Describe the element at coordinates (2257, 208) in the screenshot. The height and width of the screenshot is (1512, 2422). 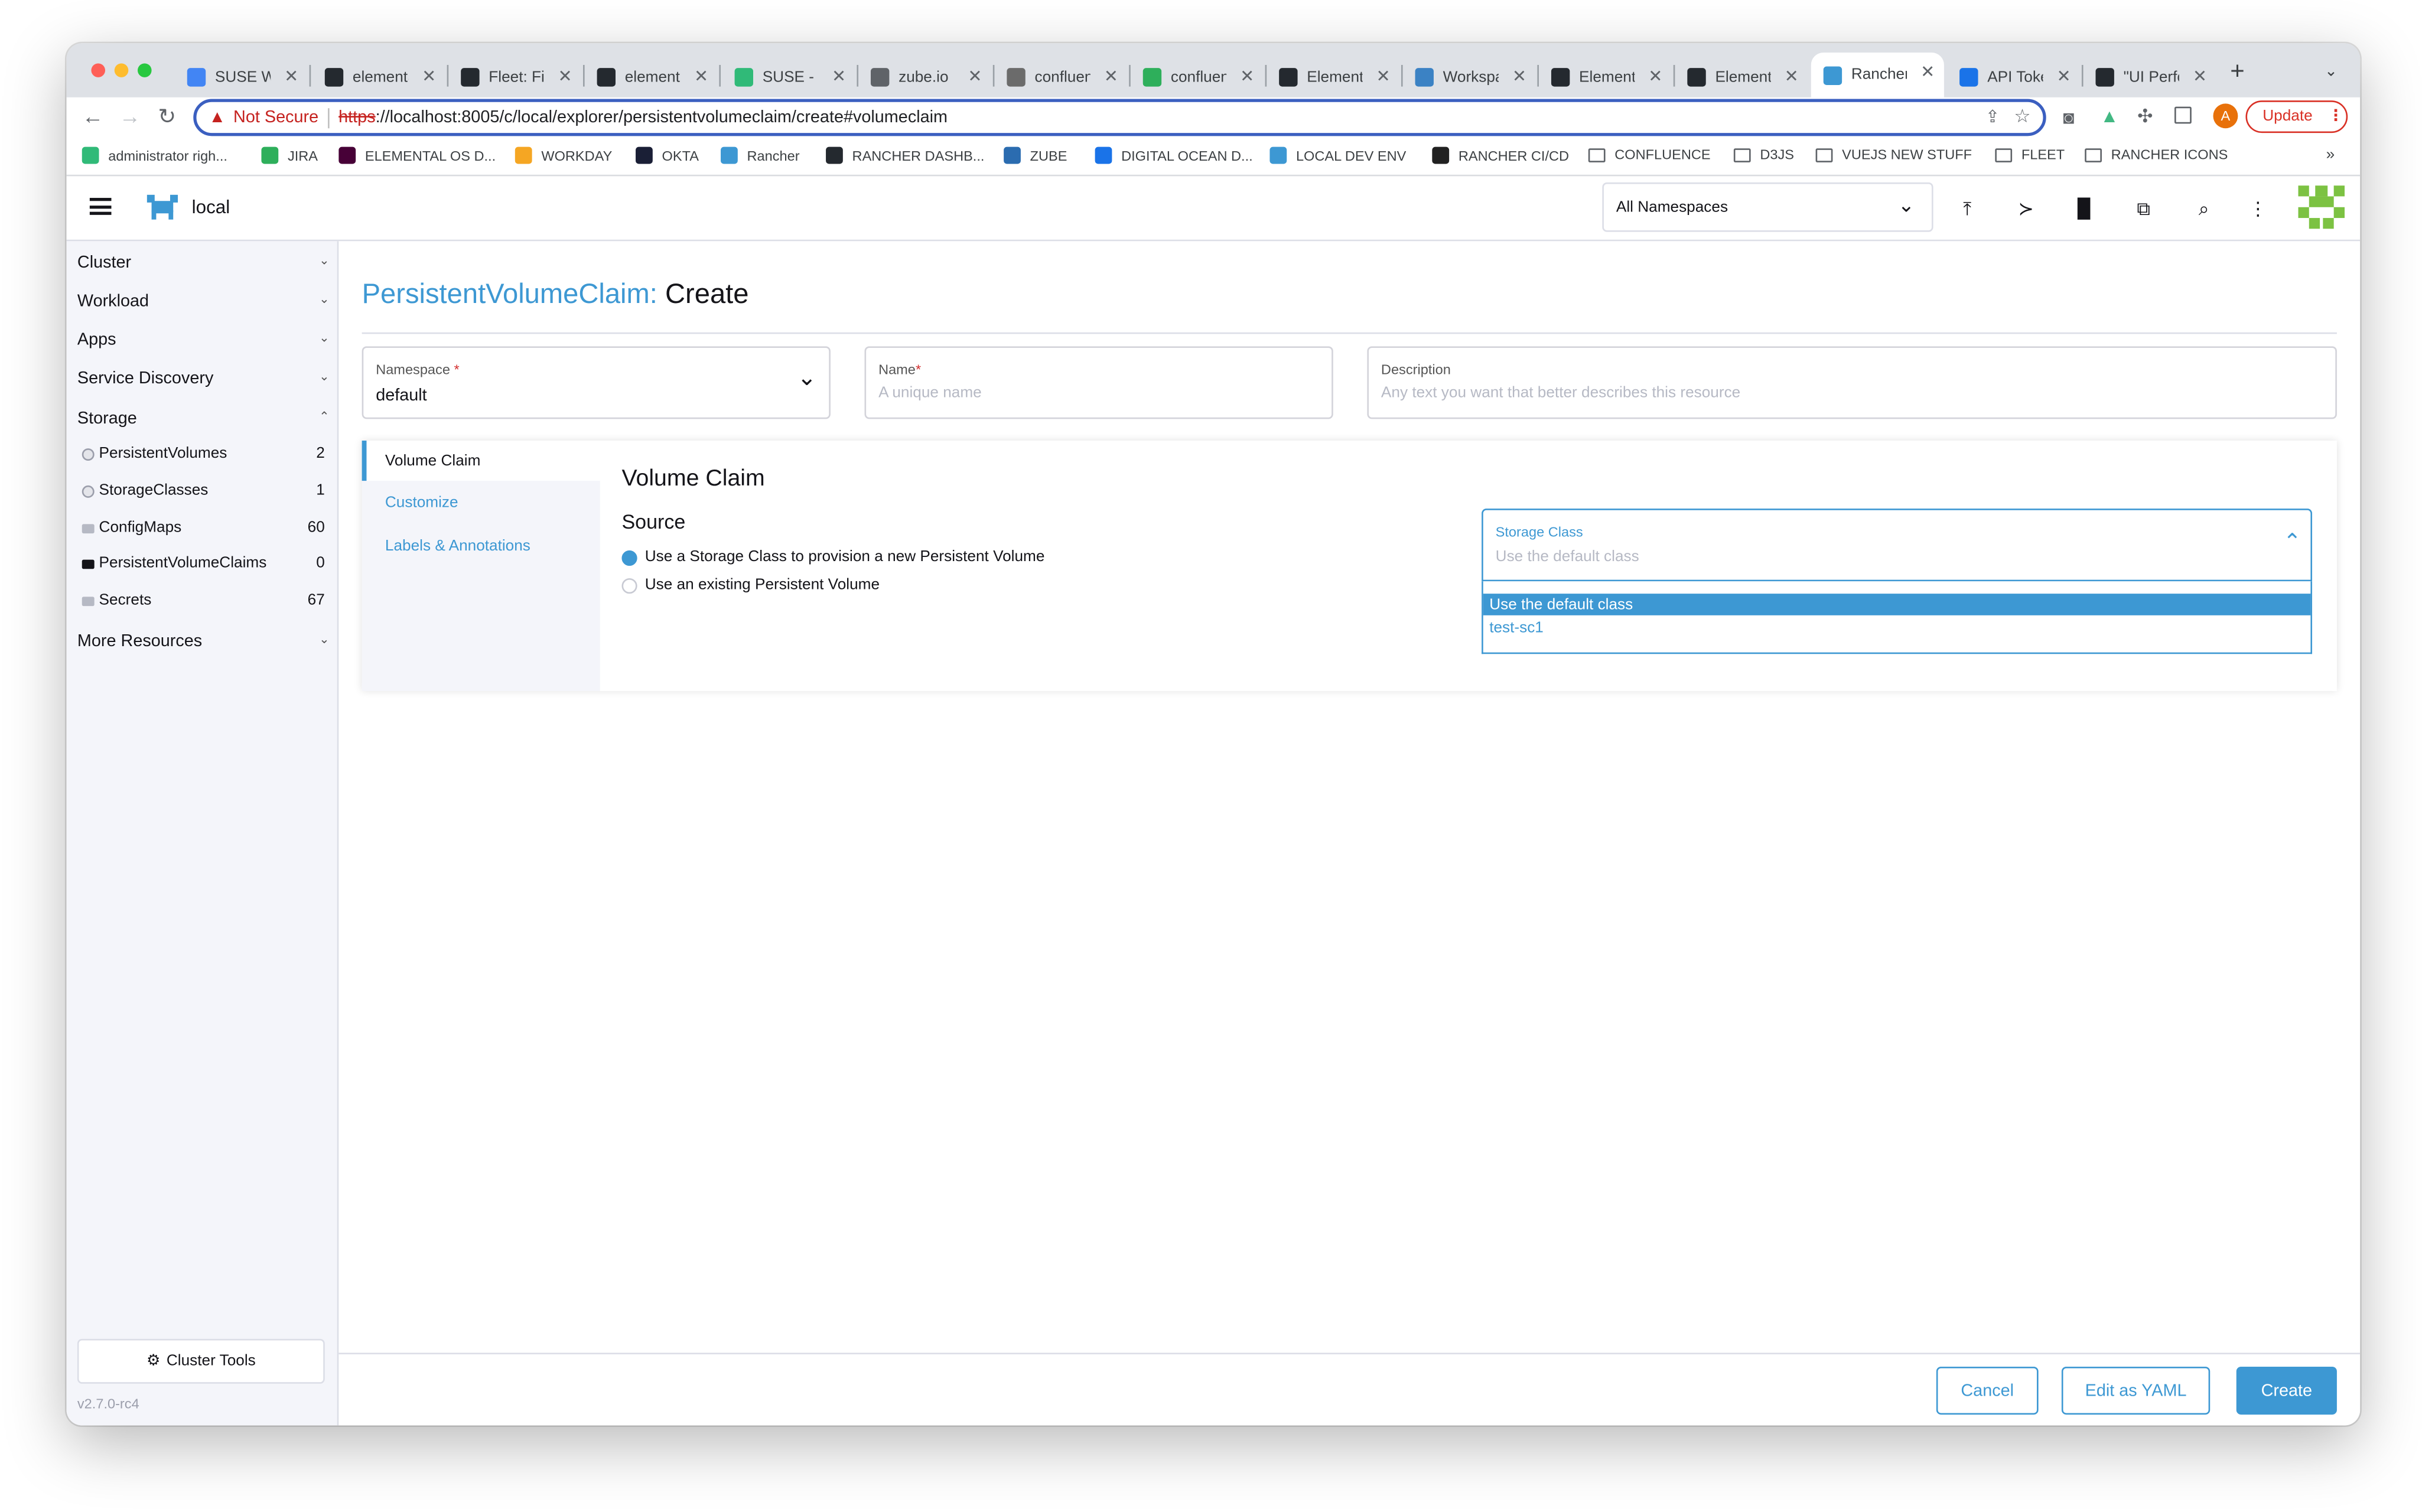
I see `more-actions-kebab-icon: ⋮` at that location.